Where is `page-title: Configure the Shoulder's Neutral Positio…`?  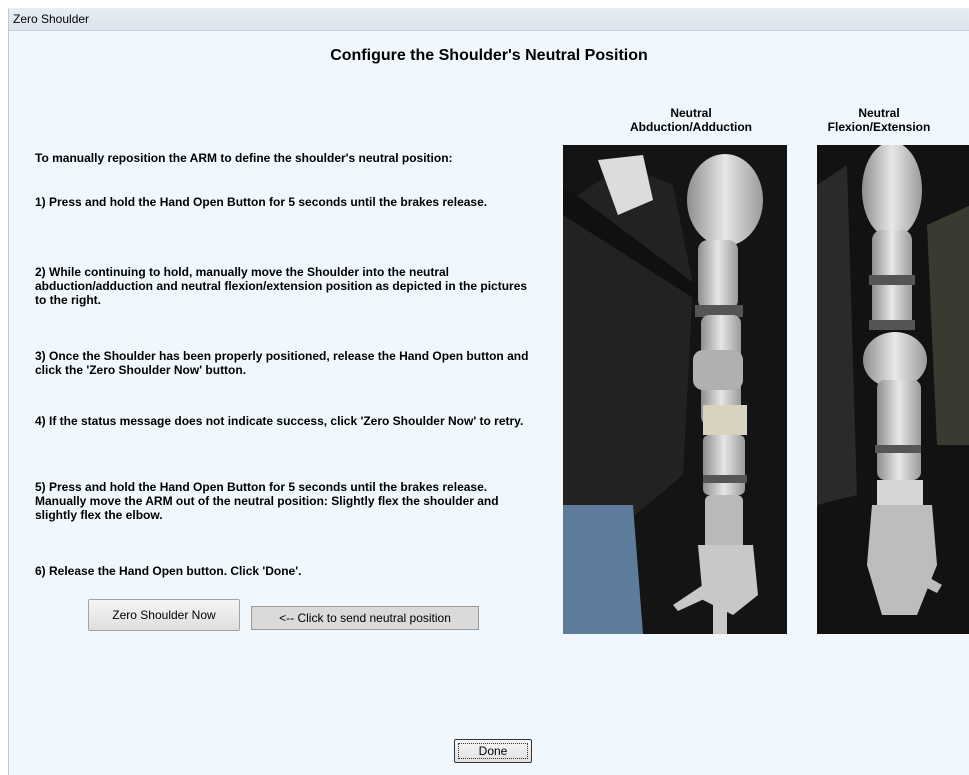
page-title: Configure the Shoulder's Neutral Positio… is located at coordinates (489, 55).